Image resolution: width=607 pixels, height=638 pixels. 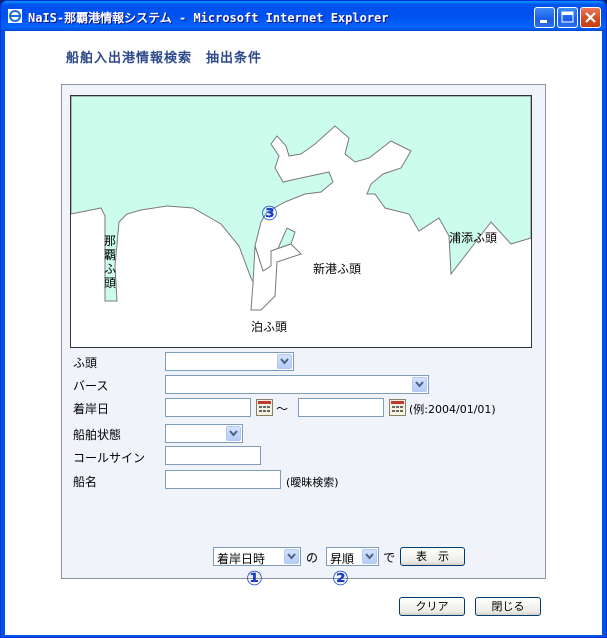 I want to click on sort-order-select: 昇順, so click(x=352, y=556).